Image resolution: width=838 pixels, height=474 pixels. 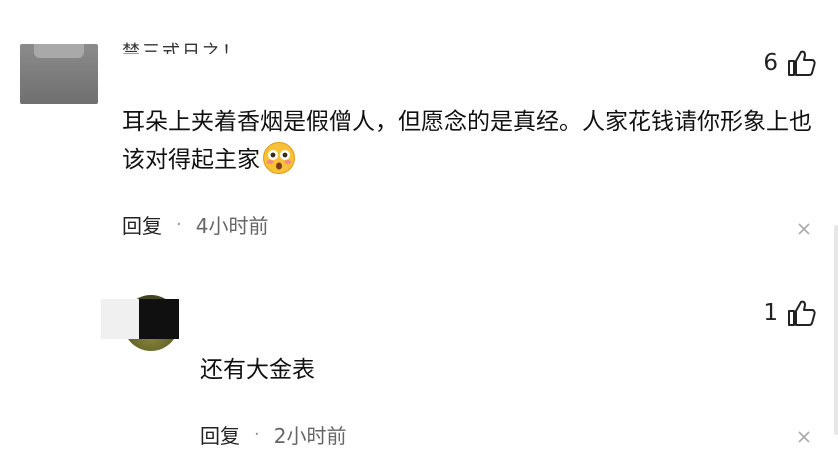 I want to click on comment-text: 耳朵上夹着香烟是假僧人，但愿念的是真经。人家花钱请你形象上也该对得起主家, so click(x=472, y=141).